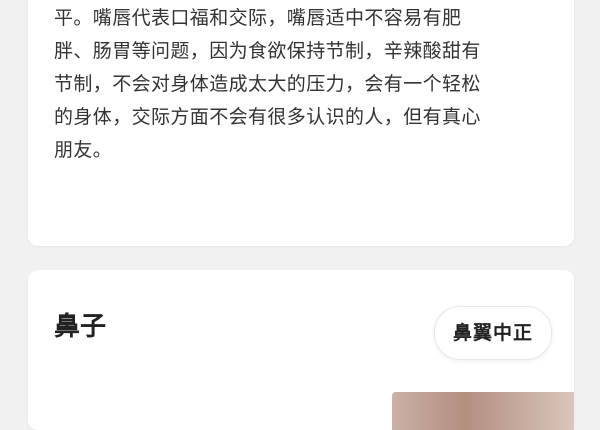 The width and height of the screenshot is (600, 430). I want to click on description-line: 朋友。, so click(83, 150).